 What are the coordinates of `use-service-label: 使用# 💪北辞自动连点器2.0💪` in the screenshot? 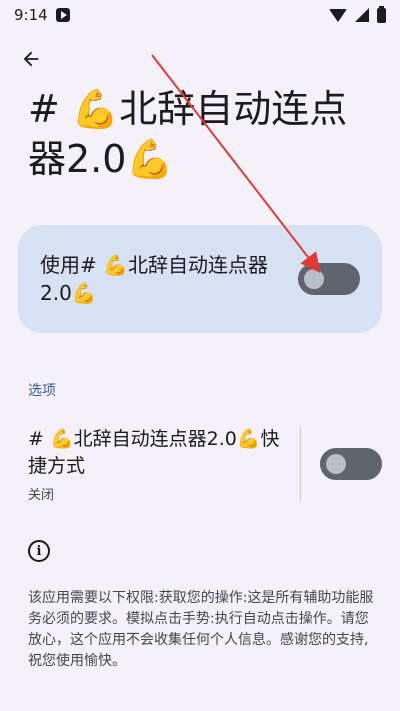 It's located at (154, 279).